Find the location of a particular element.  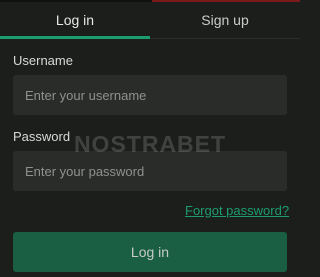

forgot-password-link: Forgot password? is located at coordinates (237, 210).